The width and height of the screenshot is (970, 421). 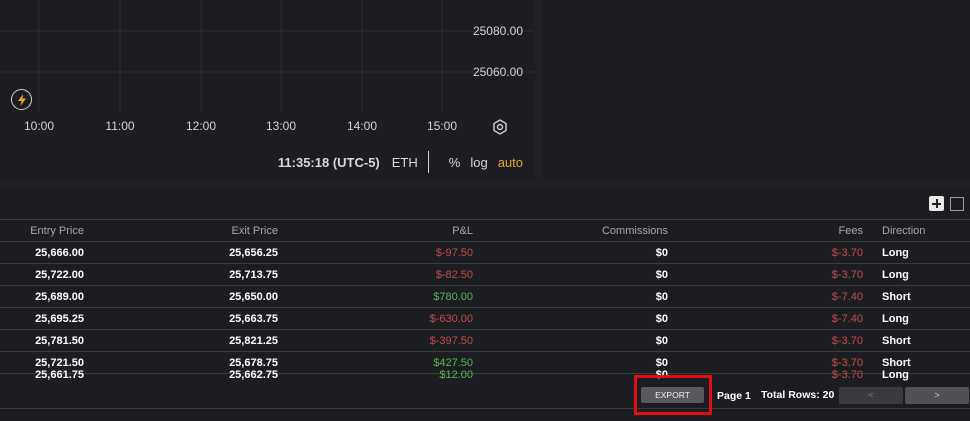 I want to click on pnl-cell: $-97.50, so click(x=454, y=253).